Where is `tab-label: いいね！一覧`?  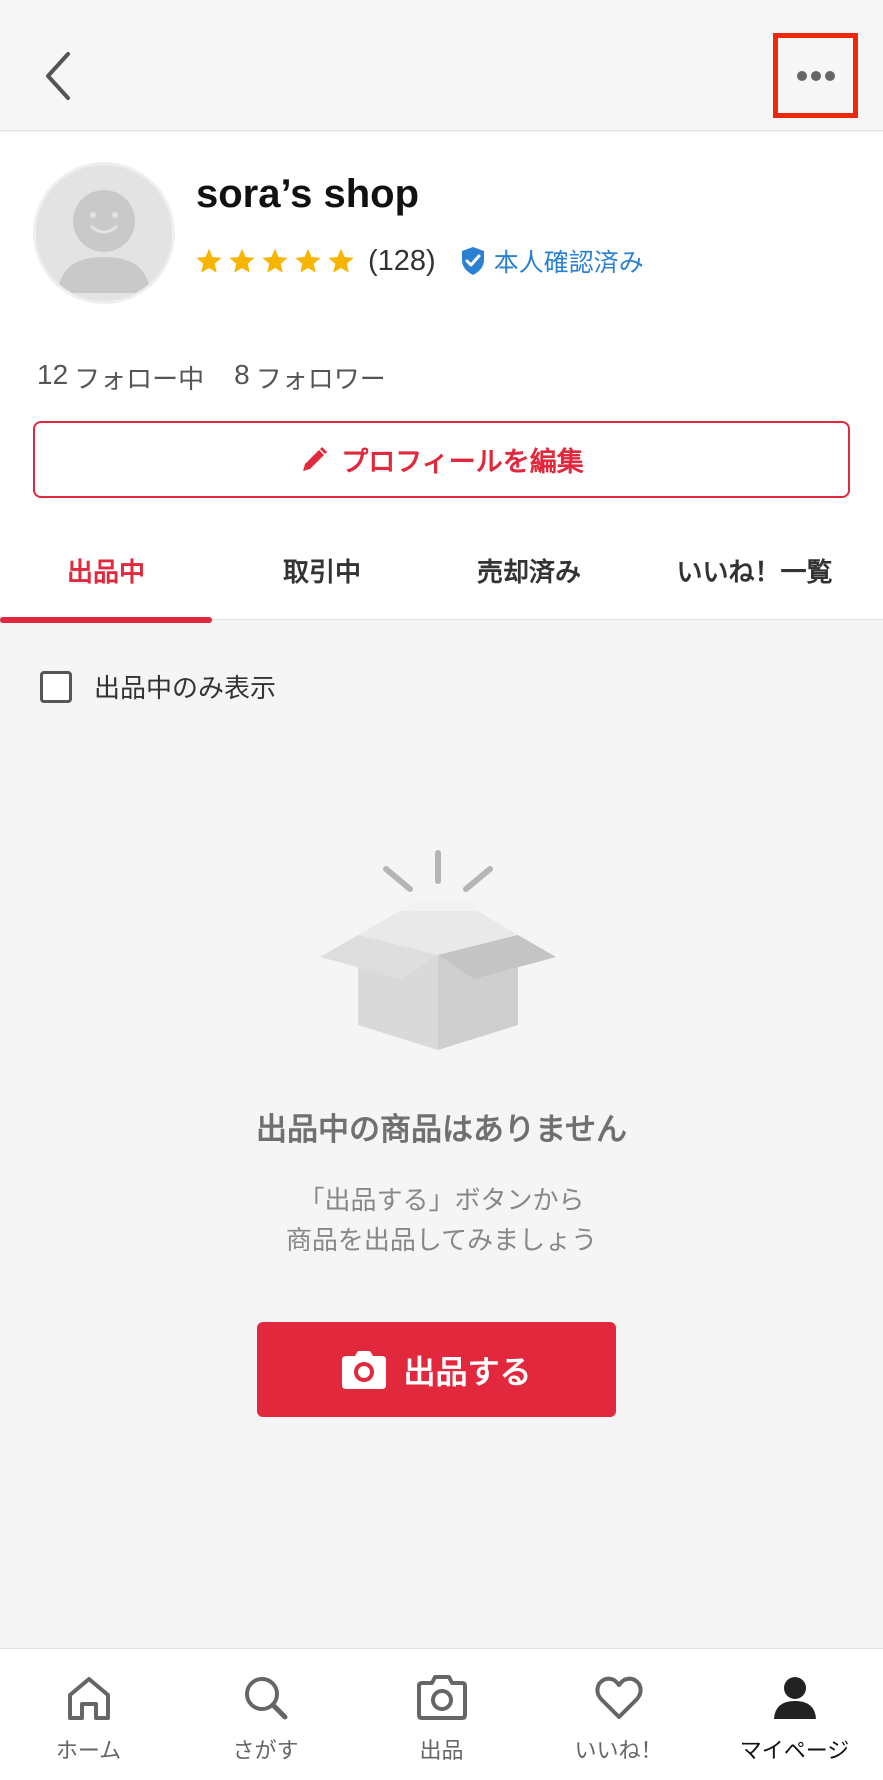
tab-label: いいね！一覧 is located at coordinates (754, 572).